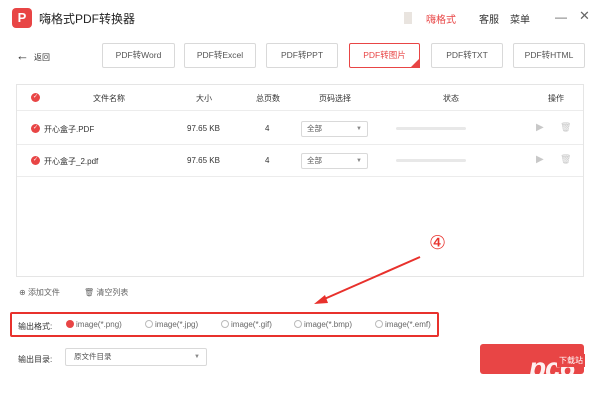 The height and width of the screenshot is (397, 600). I want to click on radio-emf: image(*.emf), so click(403, 324).